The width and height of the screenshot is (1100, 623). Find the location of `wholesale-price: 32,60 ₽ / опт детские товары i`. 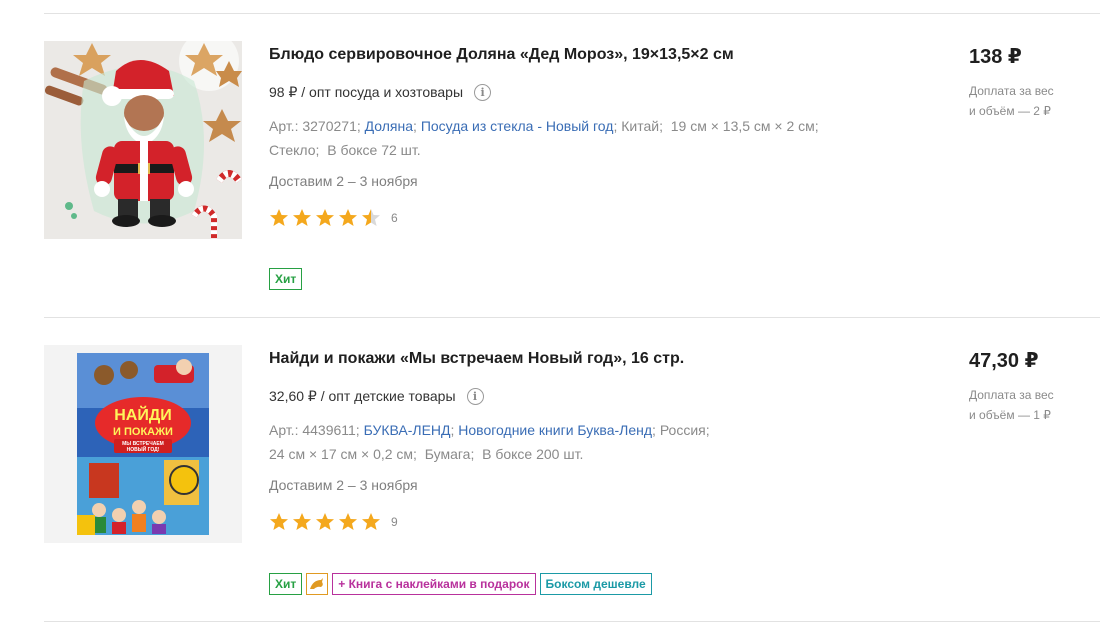

wholesale-price: 32,60 ₽ / опт детские товары i is located at coordinates (599, 396).